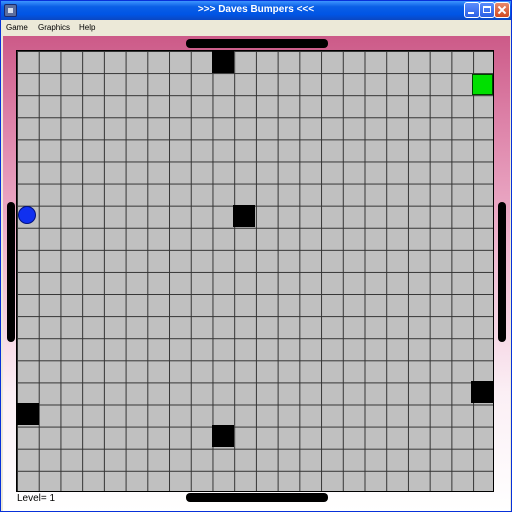 This screenshot has height=512, width=512. I want to click on menu-help: Help, so click(87, 27).